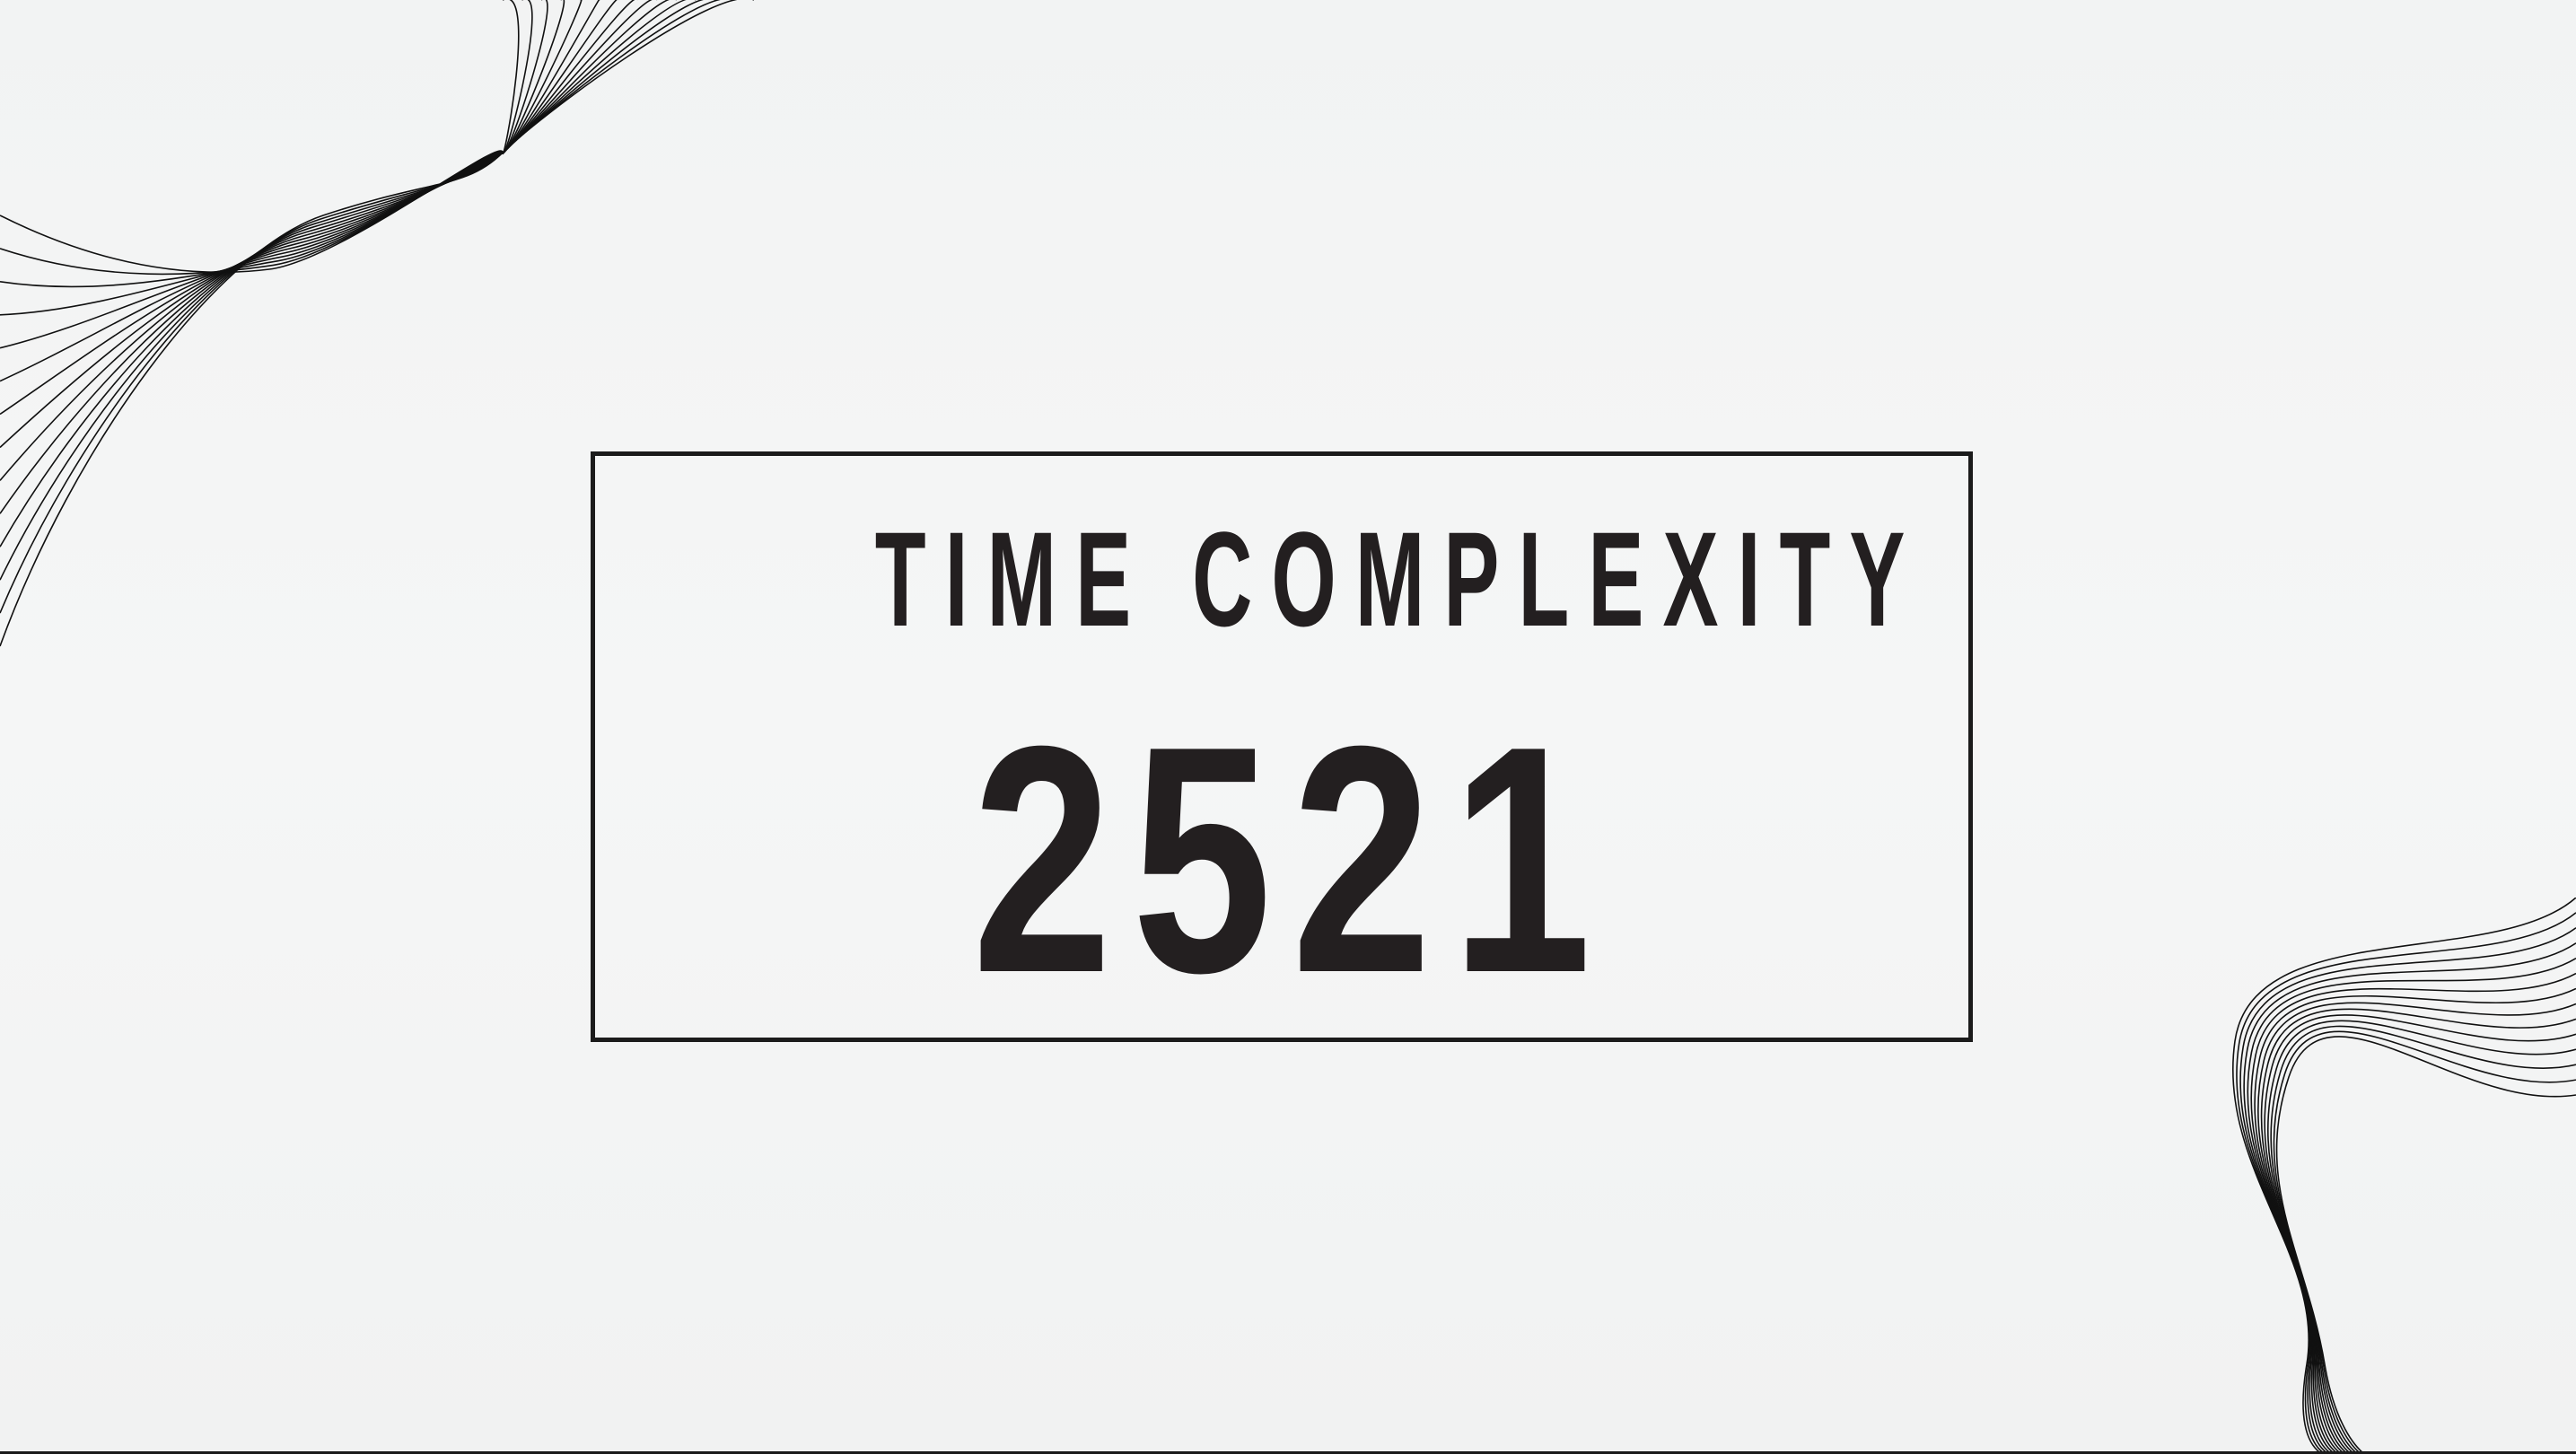 This screenshot has width=2576, height=1454. I want to click on slide-number: 2521, so click(1291, 859).